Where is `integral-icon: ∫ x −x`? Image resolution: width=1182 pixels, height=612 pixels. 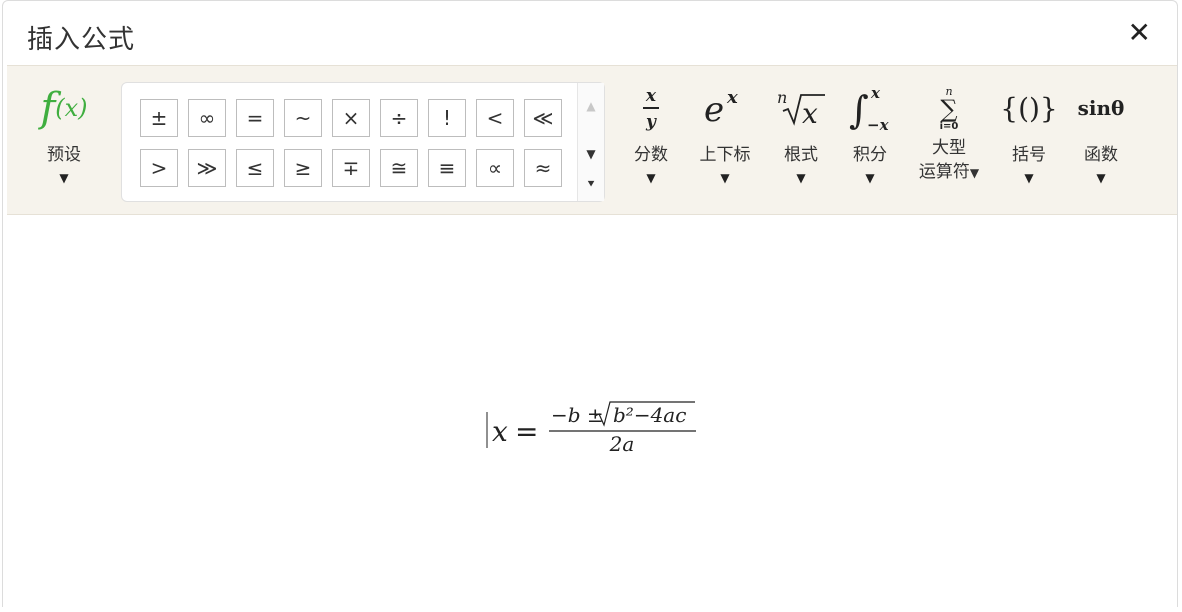 integral-icon: ∫ x −x is located at coordinates (870, 108).